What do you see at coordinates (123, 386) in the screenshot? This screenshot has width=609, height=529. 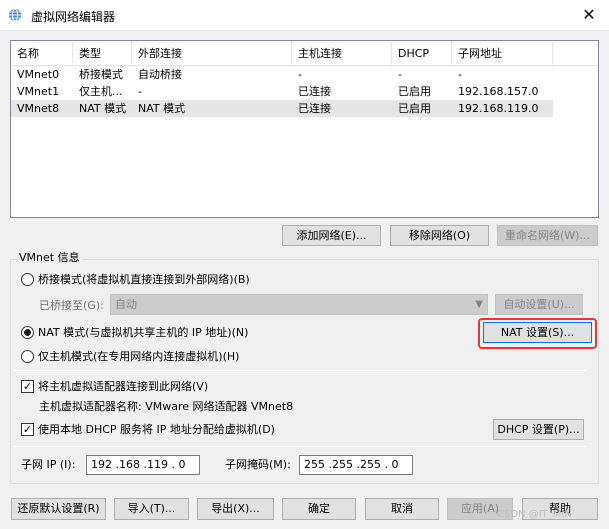 I see `connect-adapter-label: 将主机虚拟适配器连接到此网络(V)` at bounding box center [123, 386].